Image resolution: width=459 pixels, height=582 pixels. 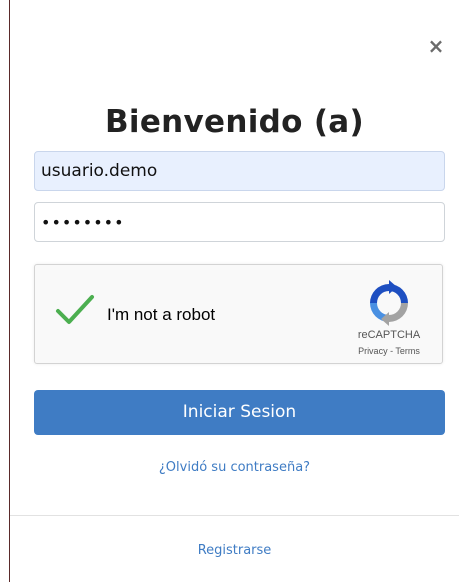 What do you see at coordinates (373, 351) in the screenshot?
I see `privacy-link: Privacy` at bounding box center [373, 351].